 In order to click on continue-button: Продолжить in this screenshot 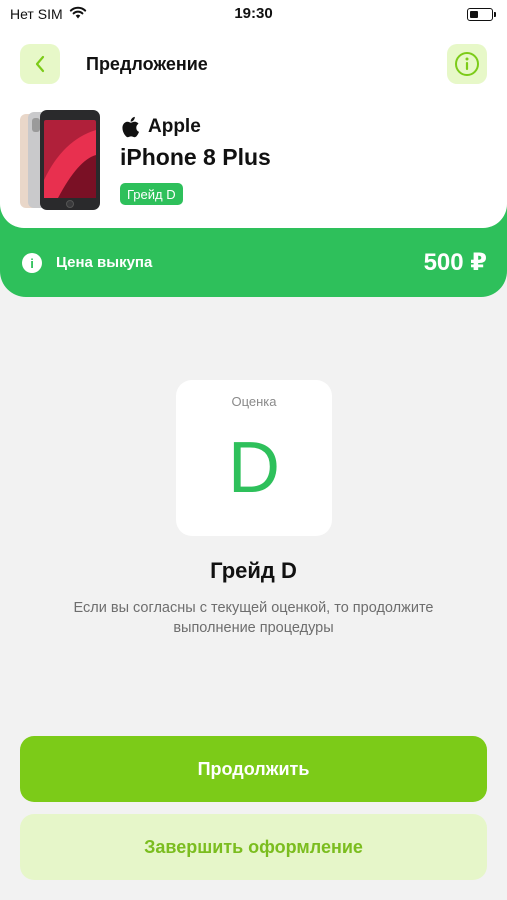, I will do `click(253, 769)`.